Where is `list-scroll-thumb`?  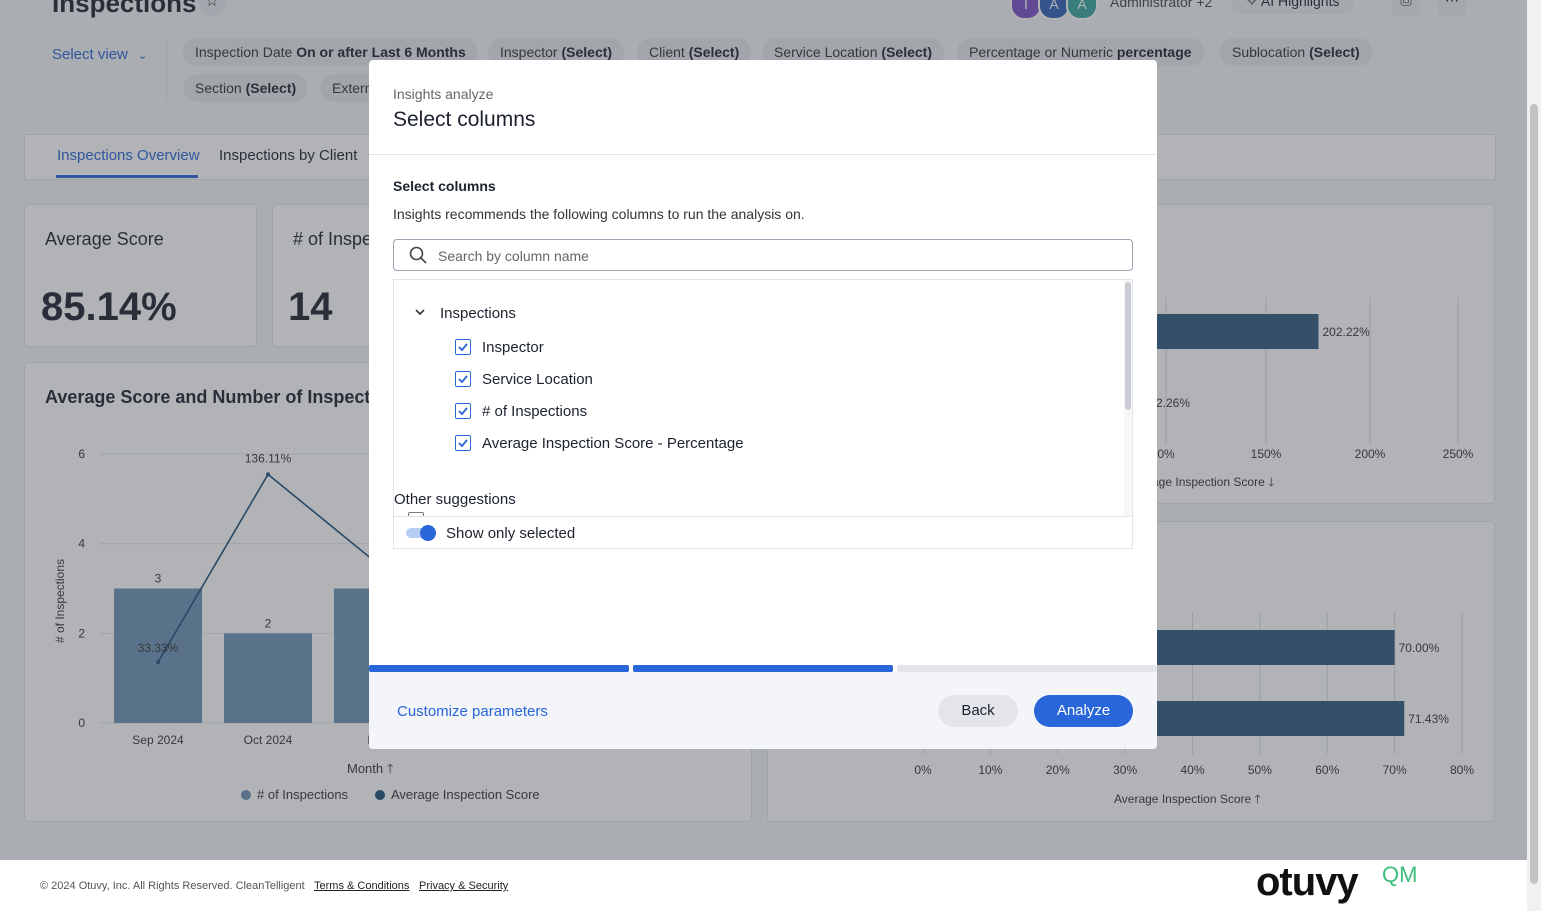 list-scroll-thumb is located at coordinates (1128, 346).